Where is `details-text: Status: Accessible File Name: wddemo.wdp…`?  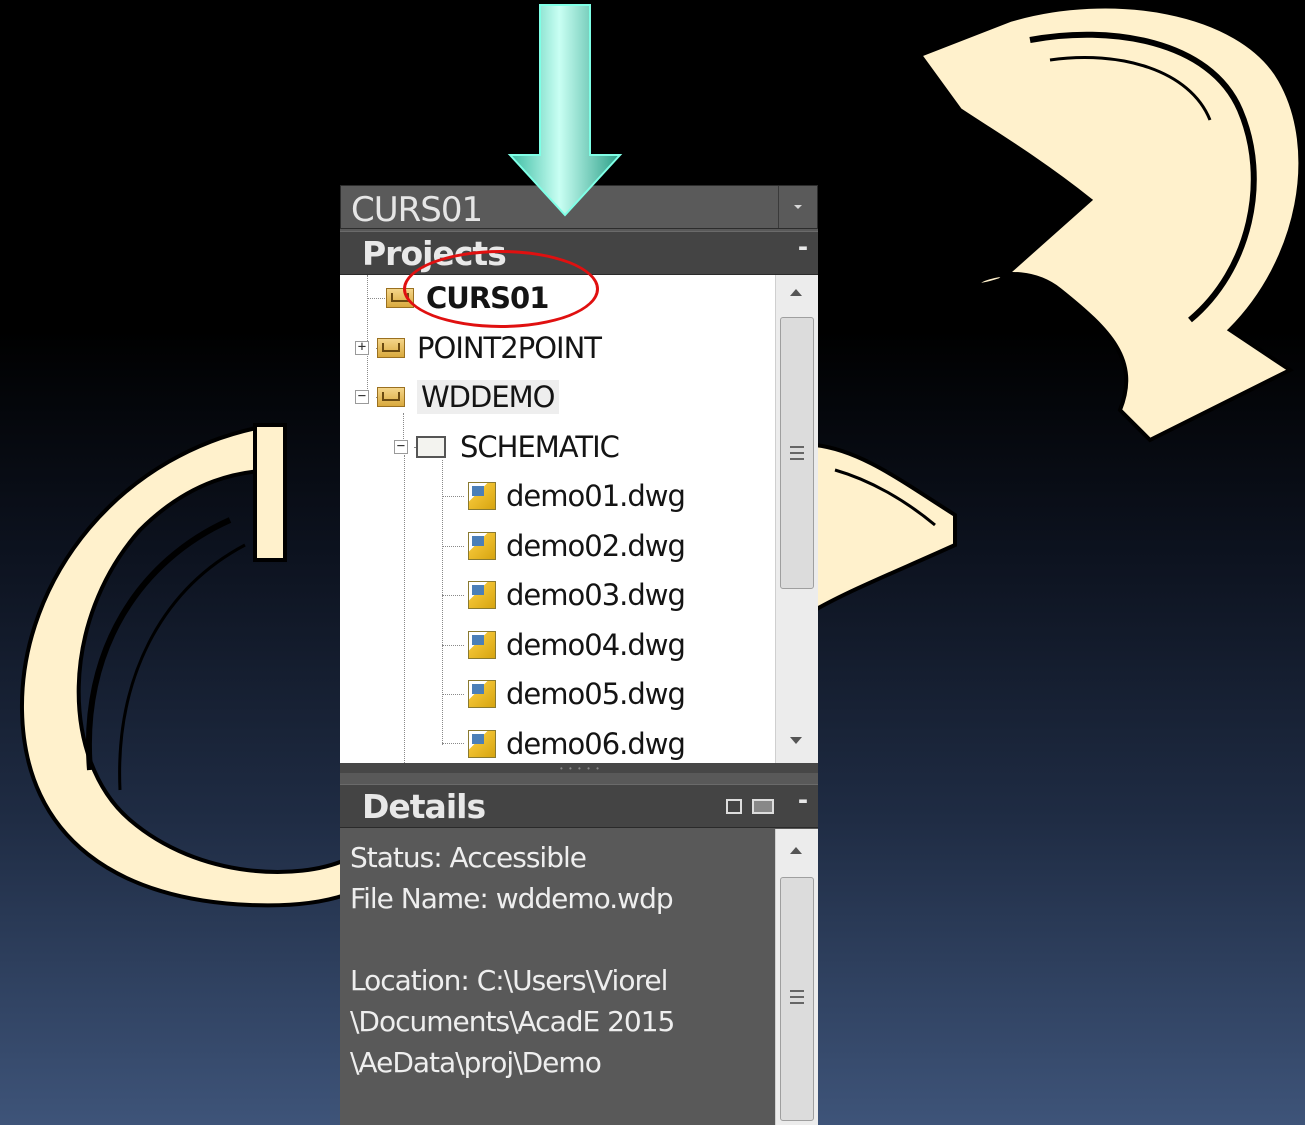 details-text: Status: Accessible File Name: wddemo.wdp… is located at coordinates (560, 960).